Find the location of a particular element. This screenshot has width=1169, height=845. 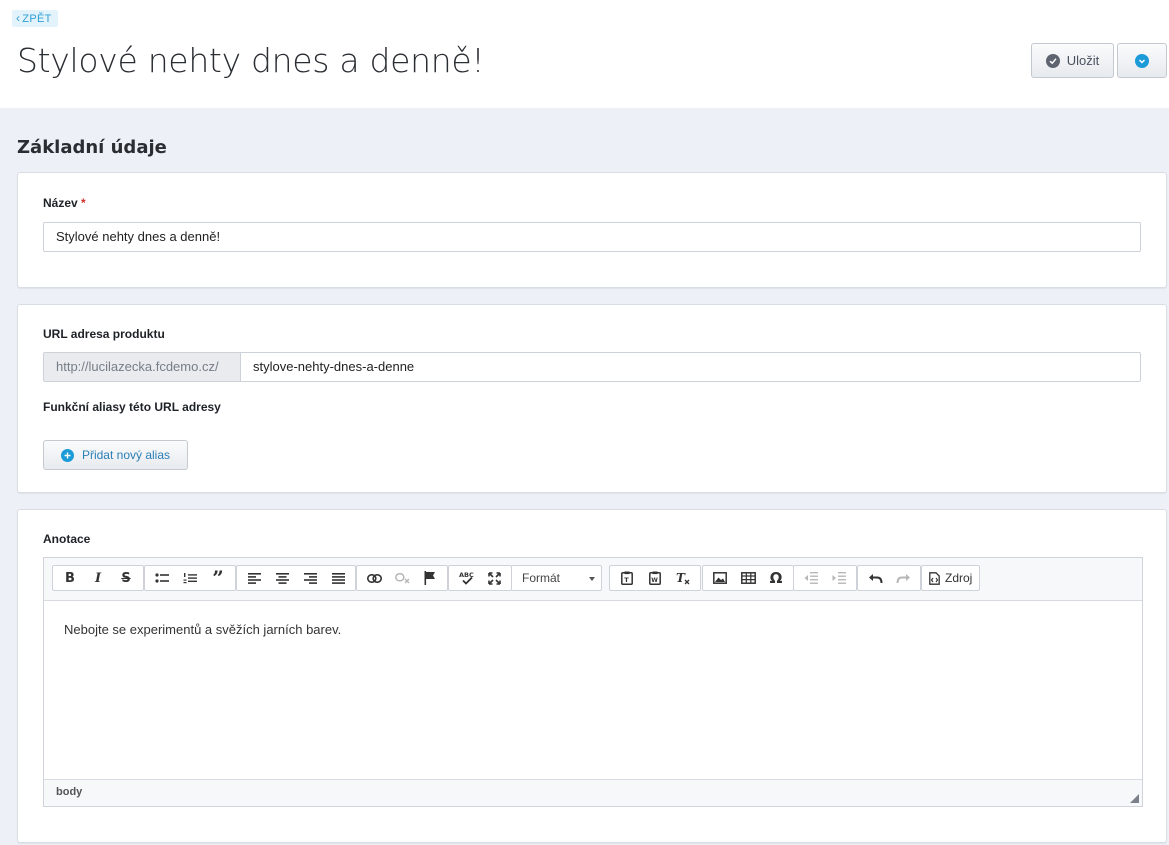

align-right-icon is located at coordinates (310, 578).